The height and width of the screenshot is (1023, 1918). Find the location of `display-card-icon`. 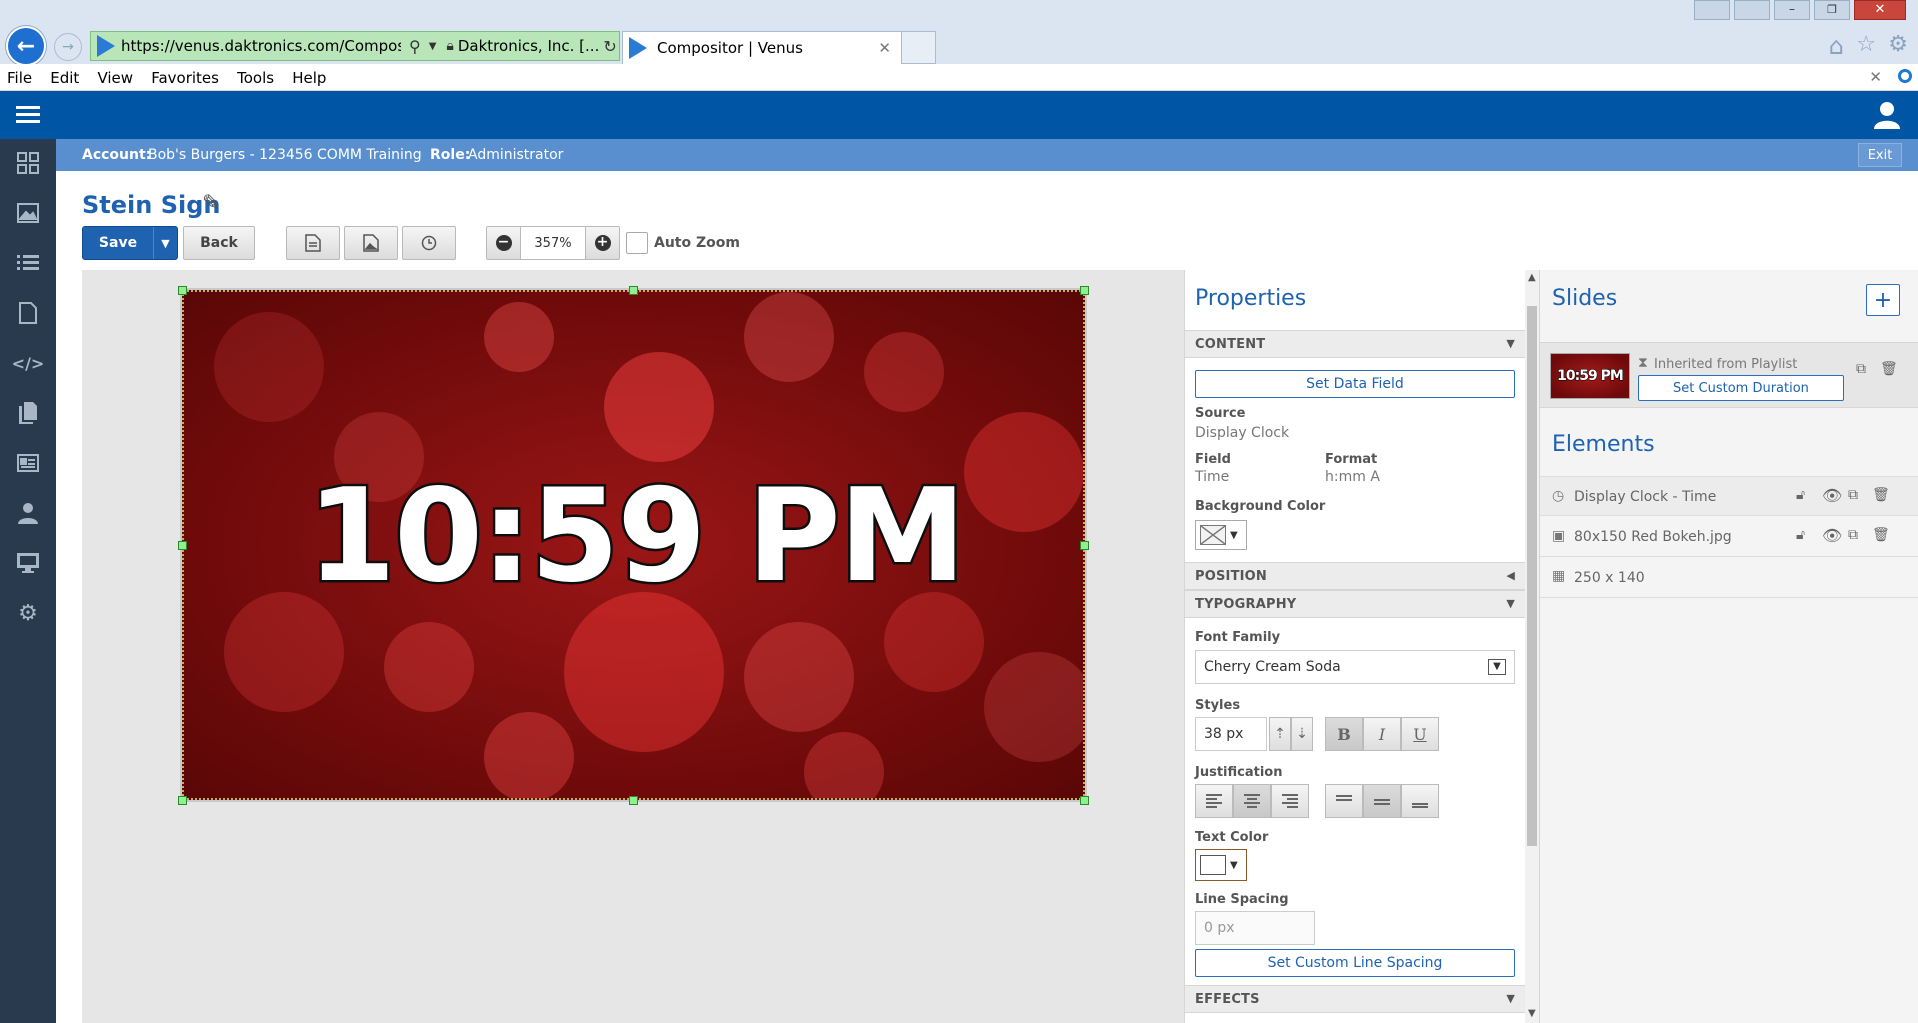

display-card-icon is located at coordinates (28, 463).